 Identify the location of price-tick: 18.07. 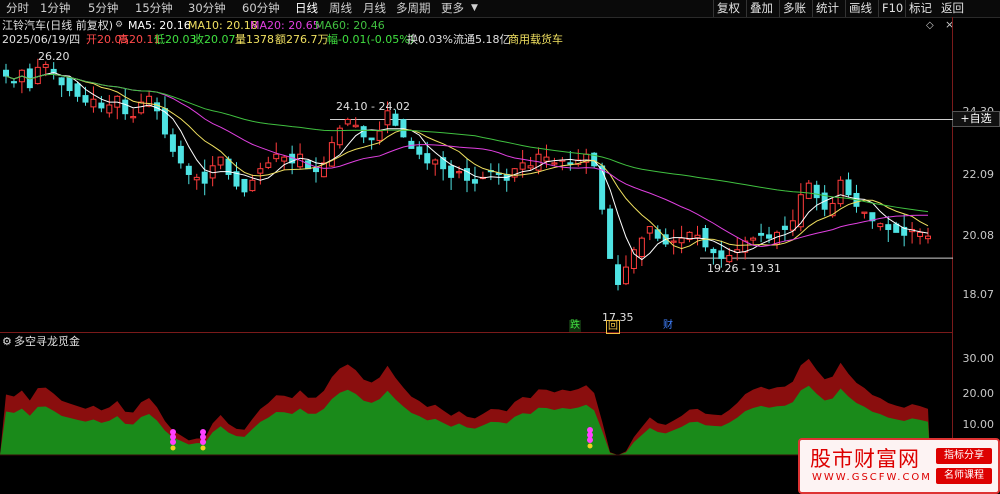
(978, 294).